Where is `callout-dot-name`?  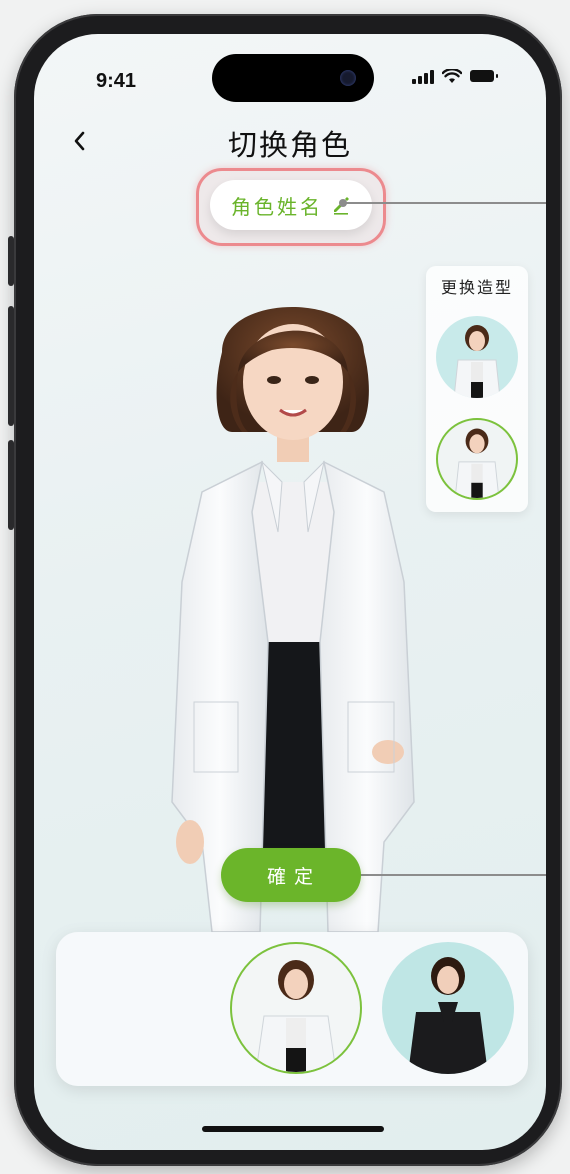
callout-dot-name is located at coordinates (343, 203).